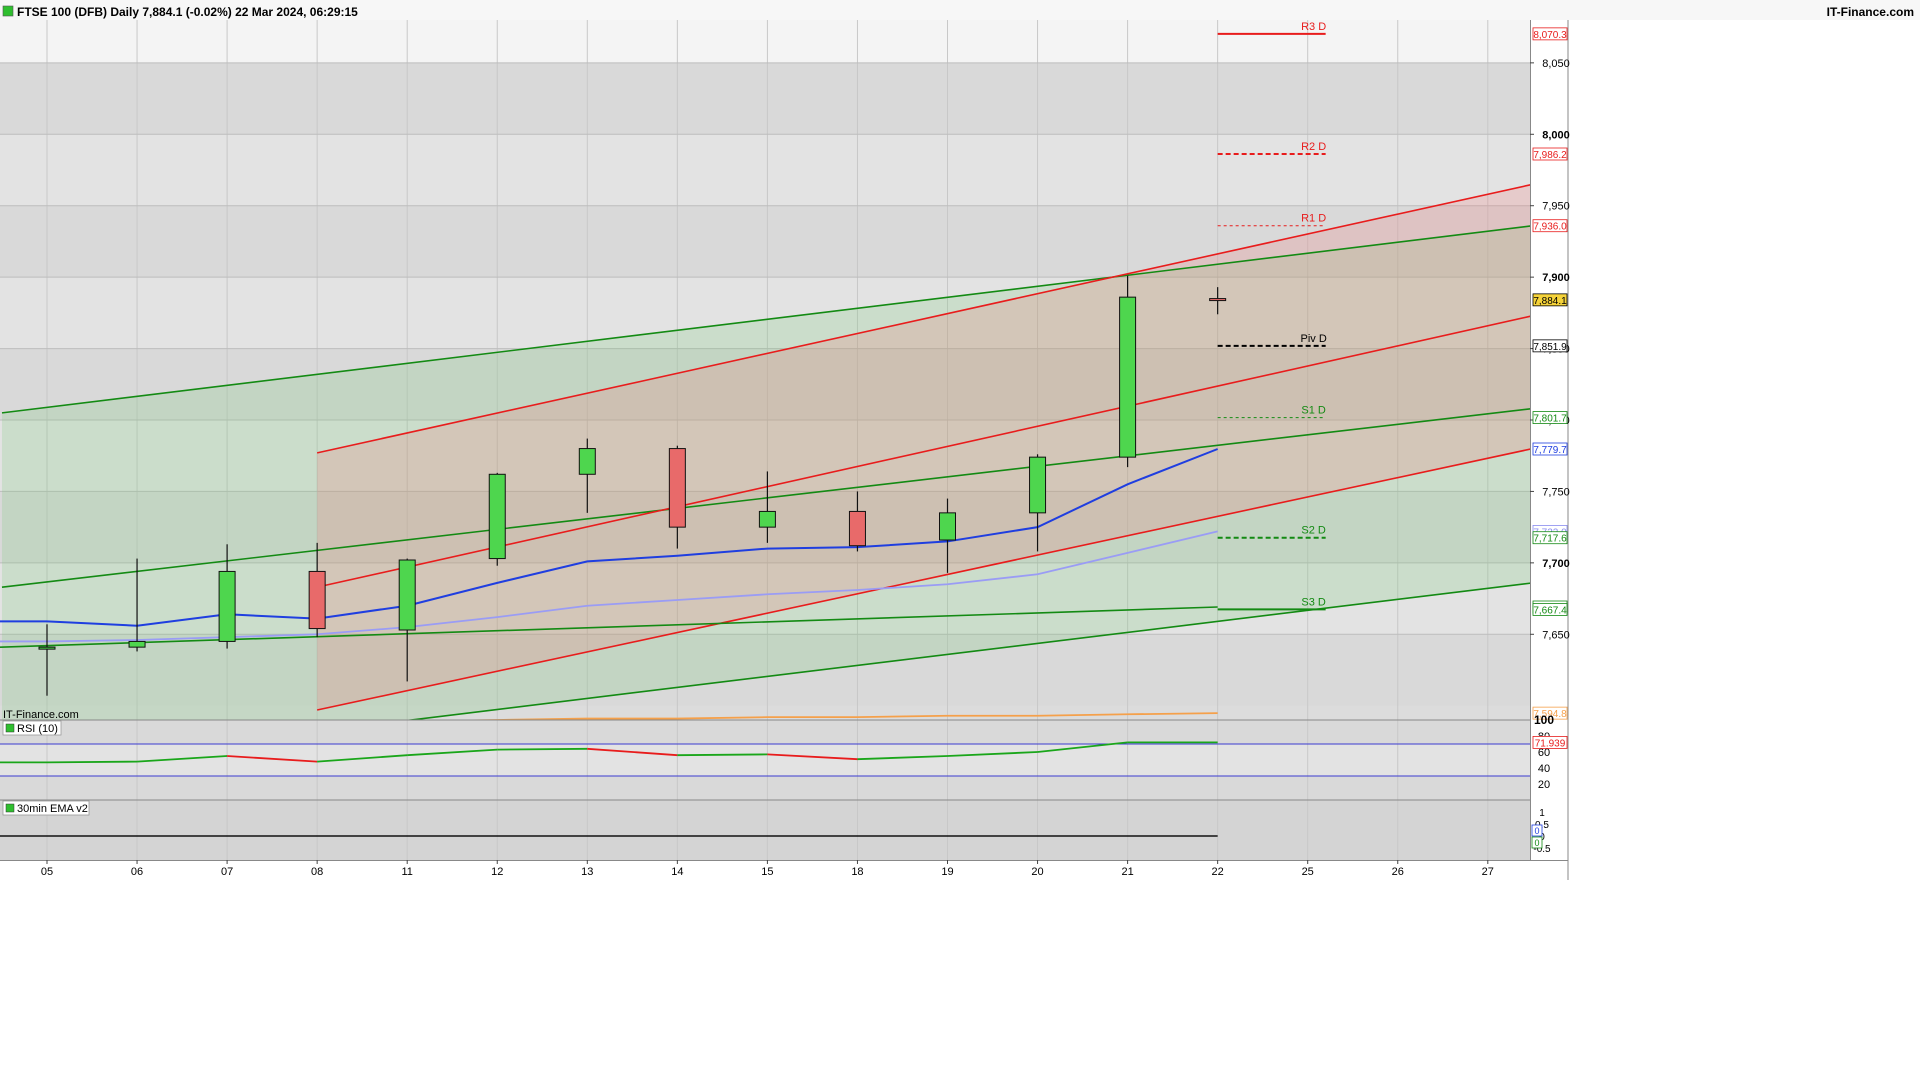  Describe the element at coordinates (1870, 12) in the screenshot. I see `brand-label: IT-Finance.com` at that location.